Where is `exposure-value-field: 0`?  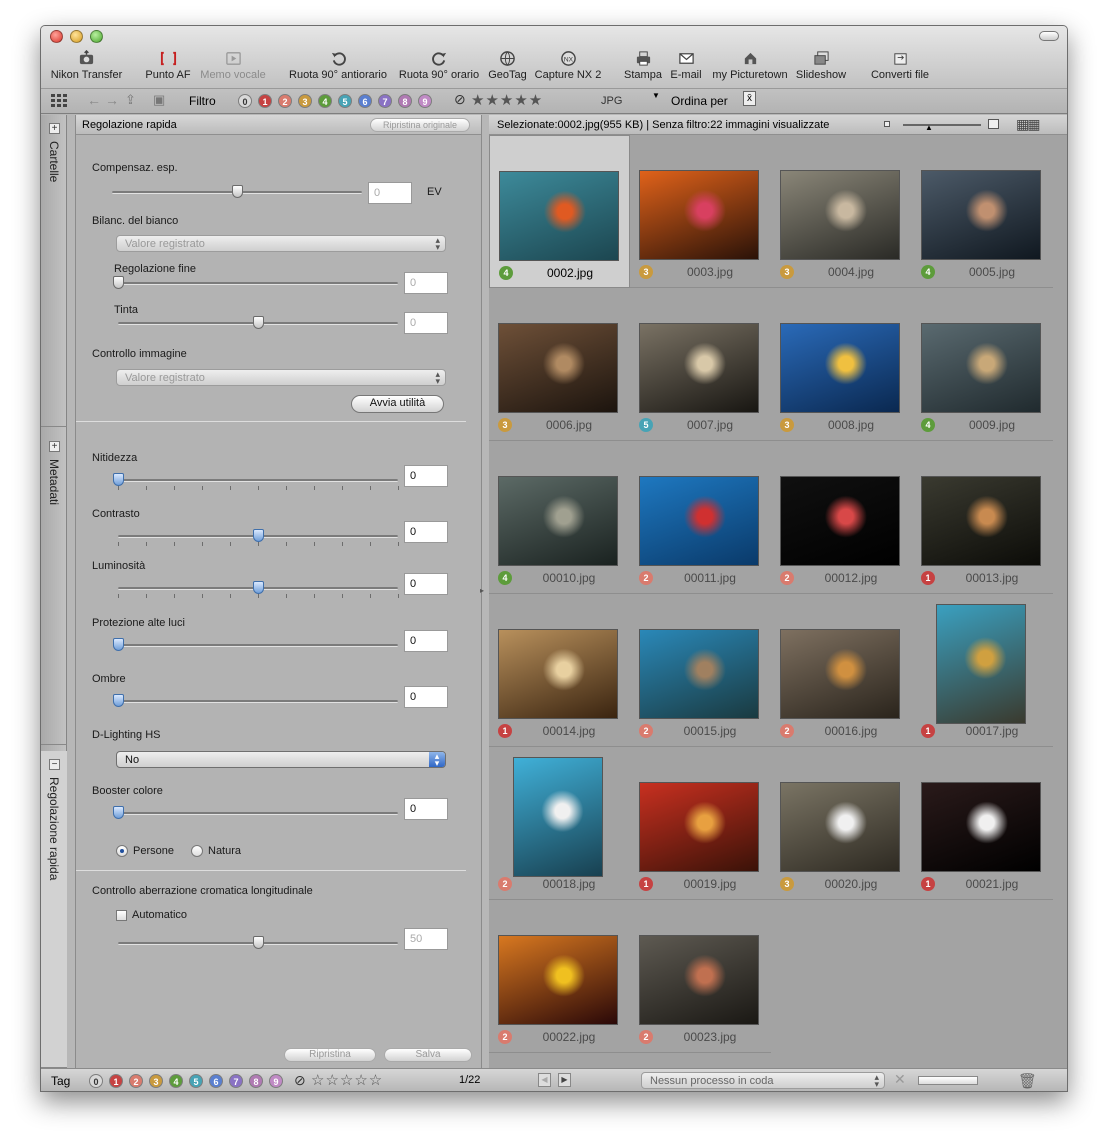 exposure-value-field: 0 is located at coordinates (390, 193).